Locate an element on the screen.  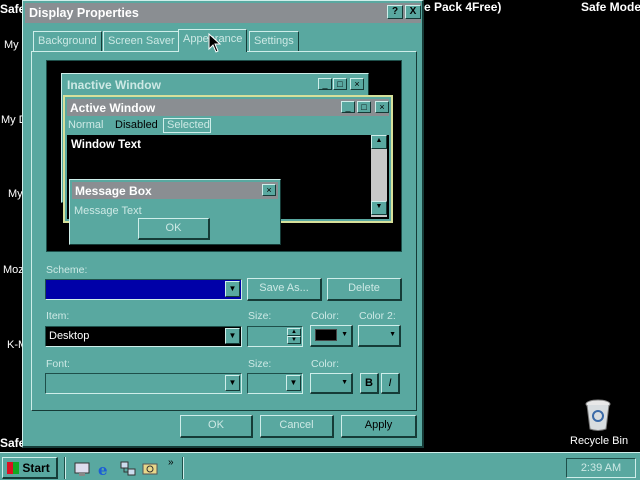
bold-button: B is located at coordinates (369, 383).